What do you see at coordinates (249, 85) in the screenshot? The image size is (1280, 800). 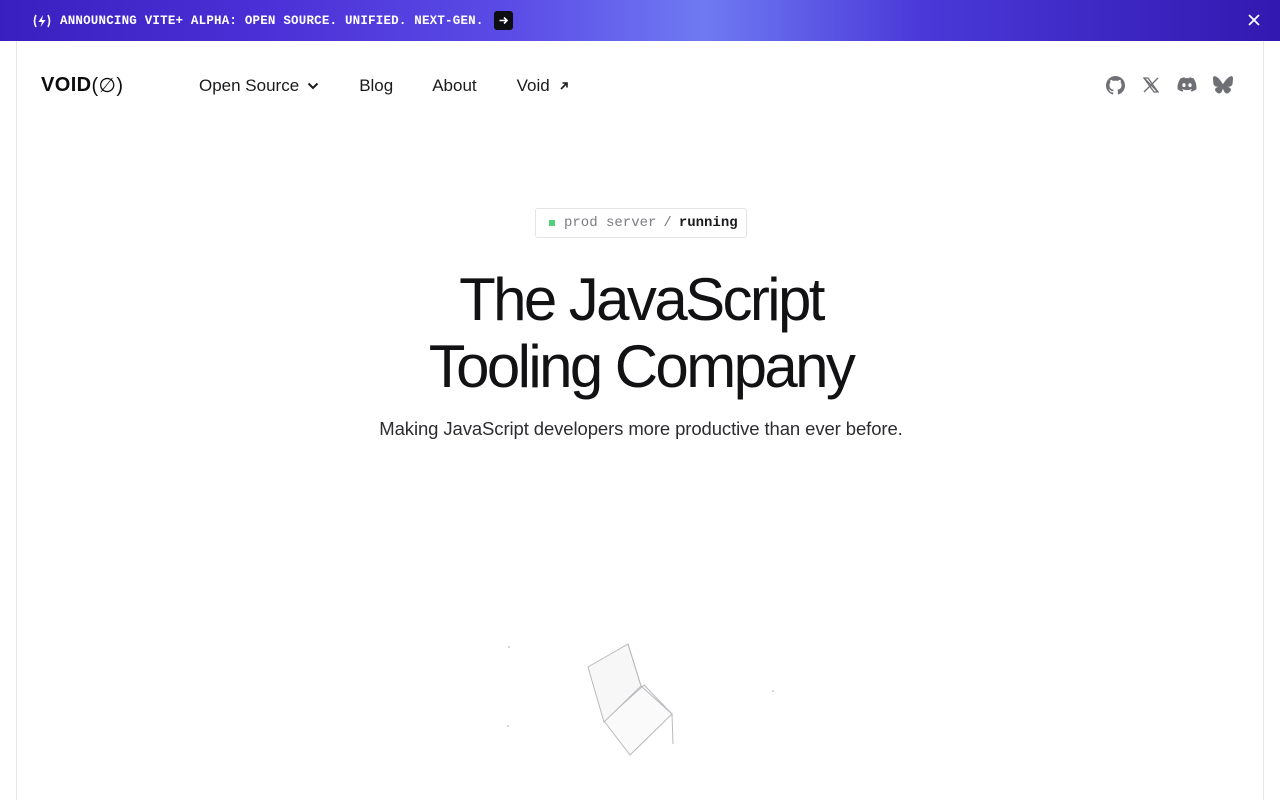 I see `nav-label: Open Source` at bounding box center [249, 85].